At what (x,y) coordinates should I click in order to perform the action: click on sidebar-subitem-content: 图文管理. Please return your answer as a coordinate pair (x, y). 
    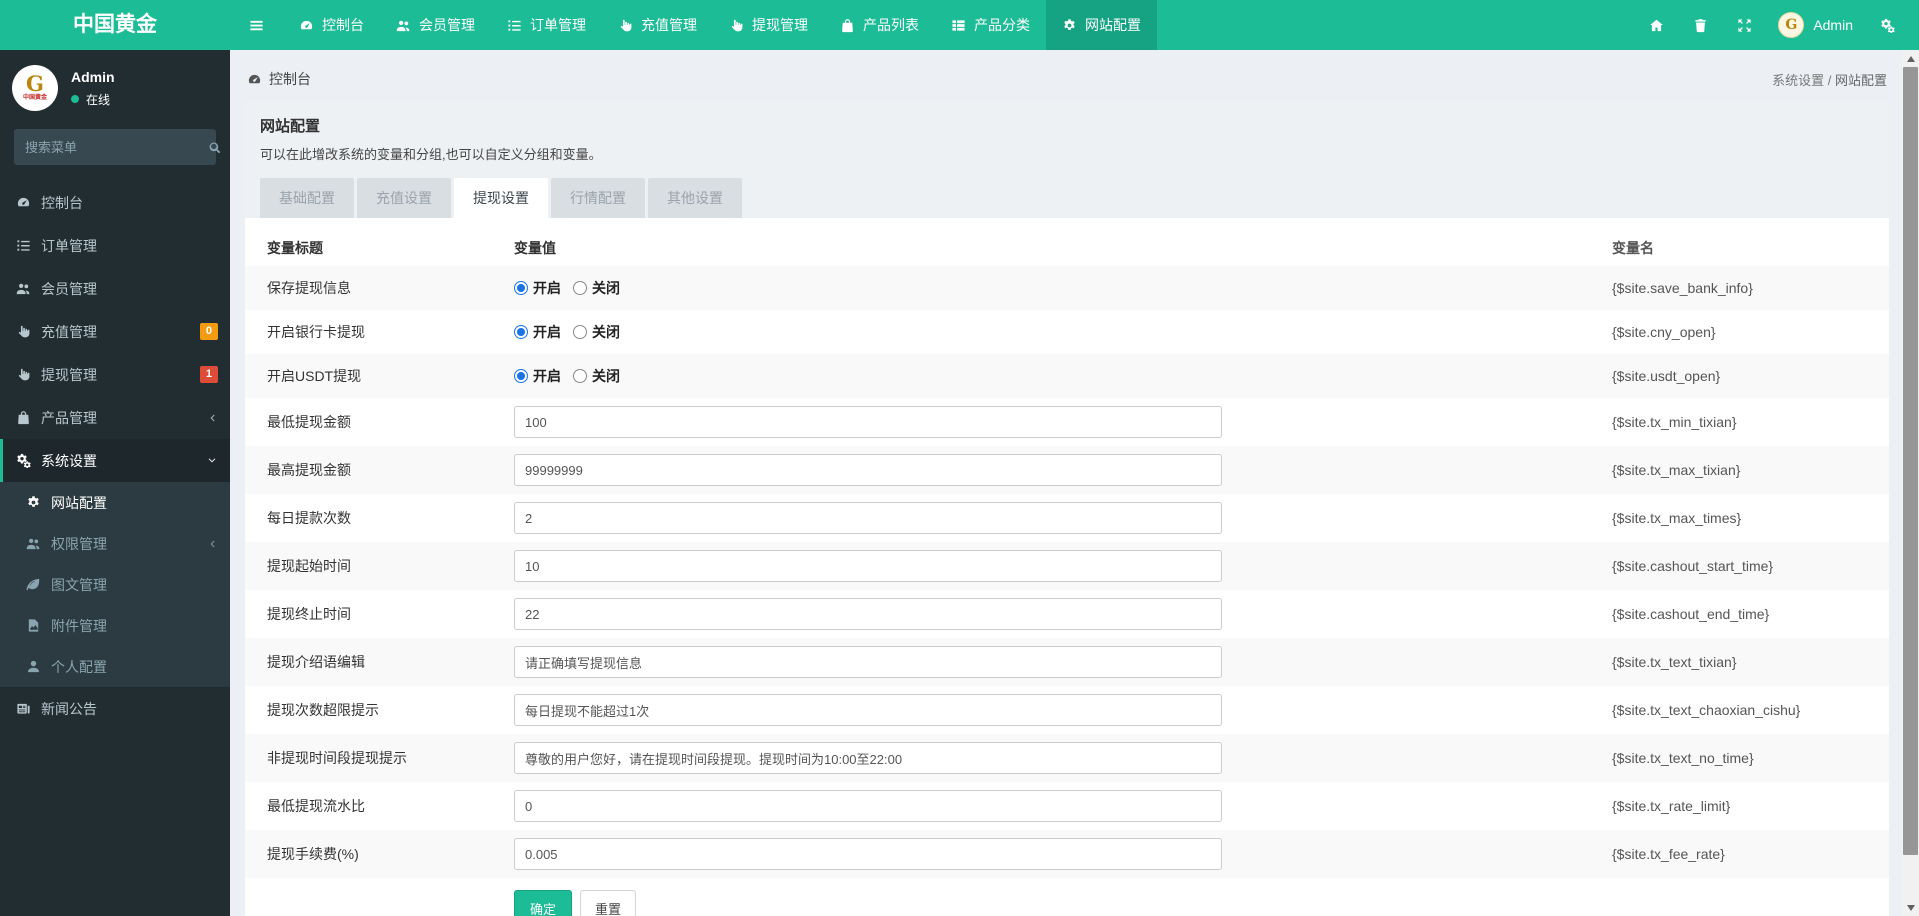
    Looking at the image, I should click on (115, 584).